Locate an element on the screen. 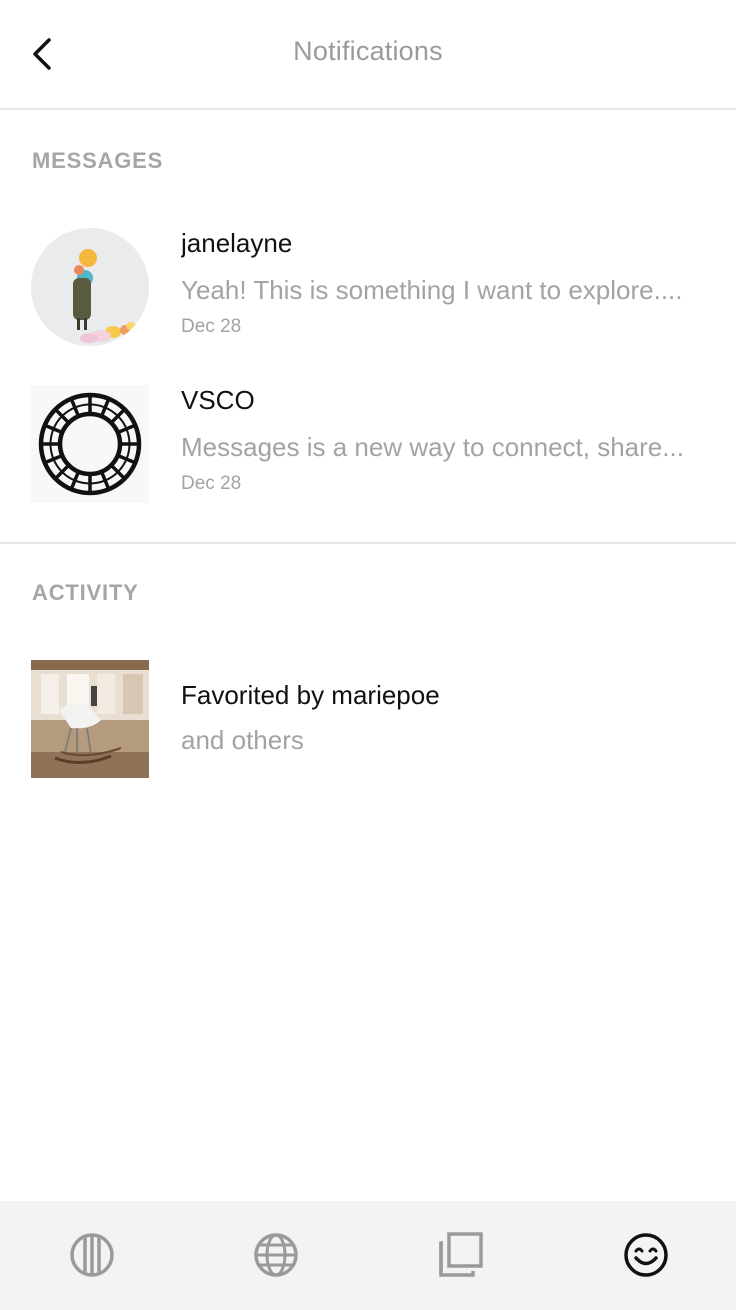  rocking-chair-photo is located at coordinates (90, 719).